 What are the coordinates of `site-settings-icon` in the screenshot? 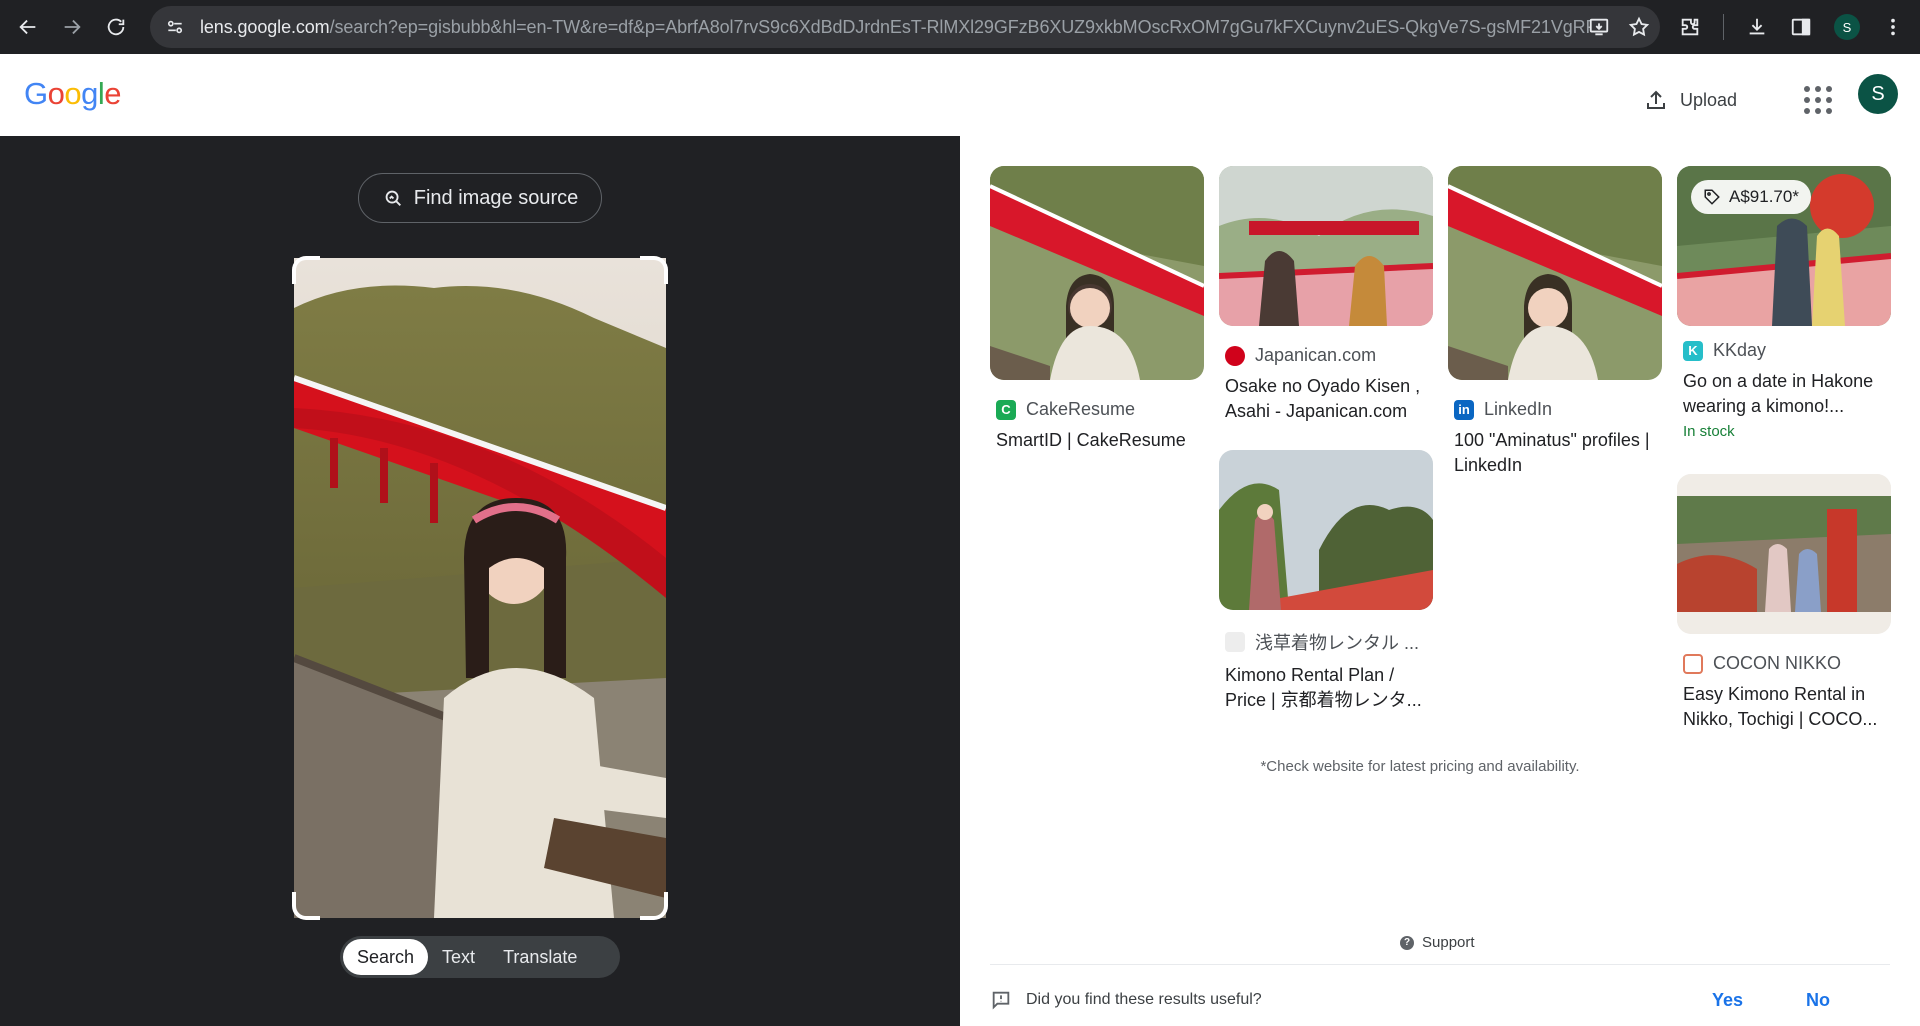 It's located at (175, 27).